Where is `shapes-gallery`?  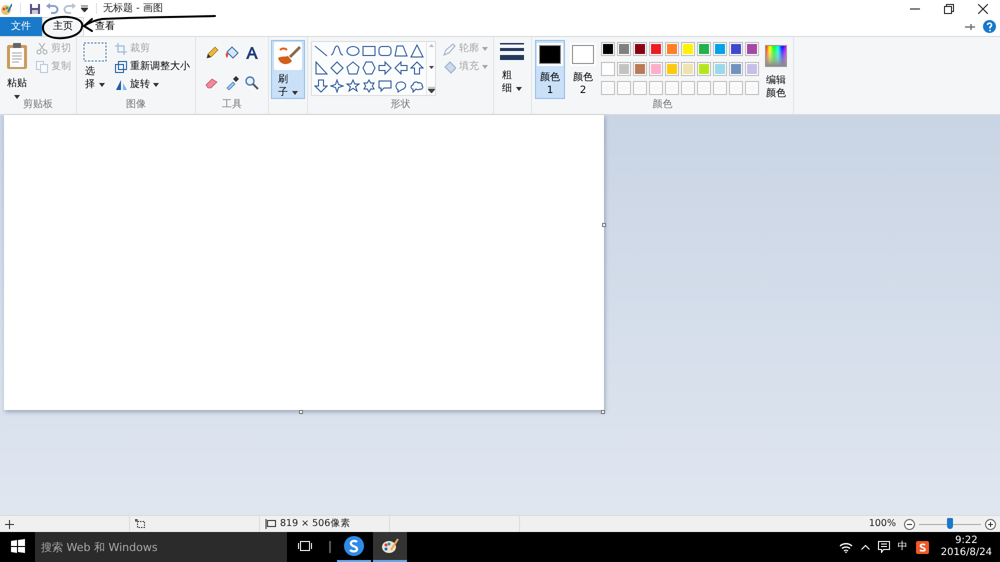 shapes-gallery is located at coordinates (373, 68).